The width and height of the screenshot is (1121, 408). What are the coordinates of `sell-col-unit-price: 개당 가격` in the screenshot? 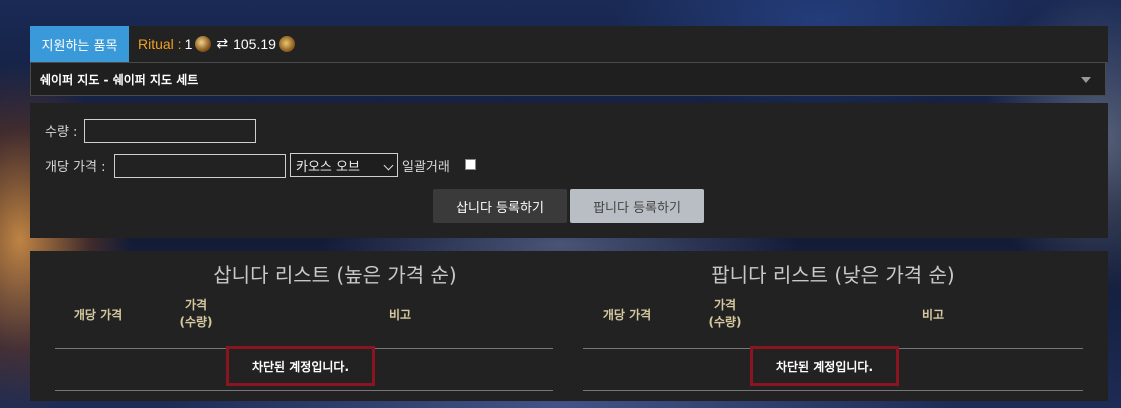 It's located at (627, 315).